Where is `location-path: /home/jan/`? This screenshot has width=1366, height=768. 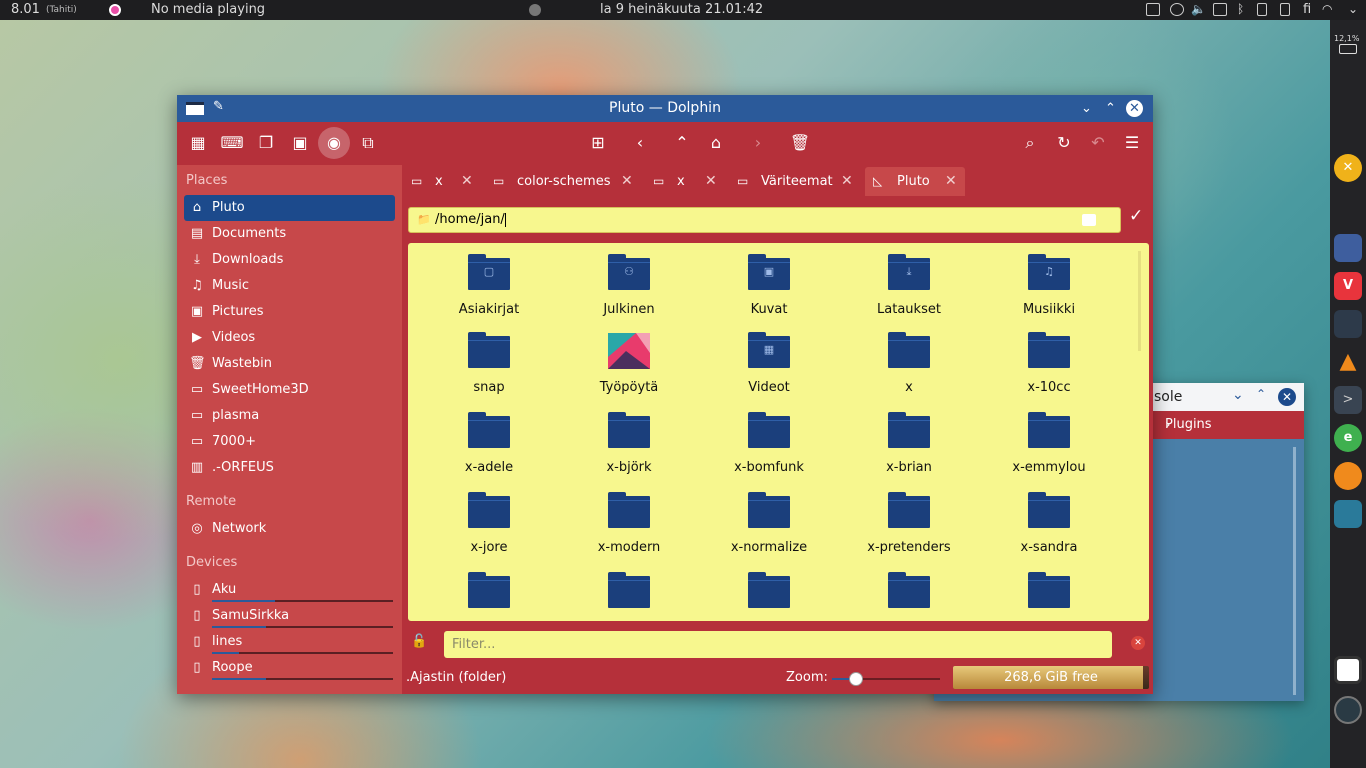 location-path: /home/jan/ is located at coordinates (470, 219).